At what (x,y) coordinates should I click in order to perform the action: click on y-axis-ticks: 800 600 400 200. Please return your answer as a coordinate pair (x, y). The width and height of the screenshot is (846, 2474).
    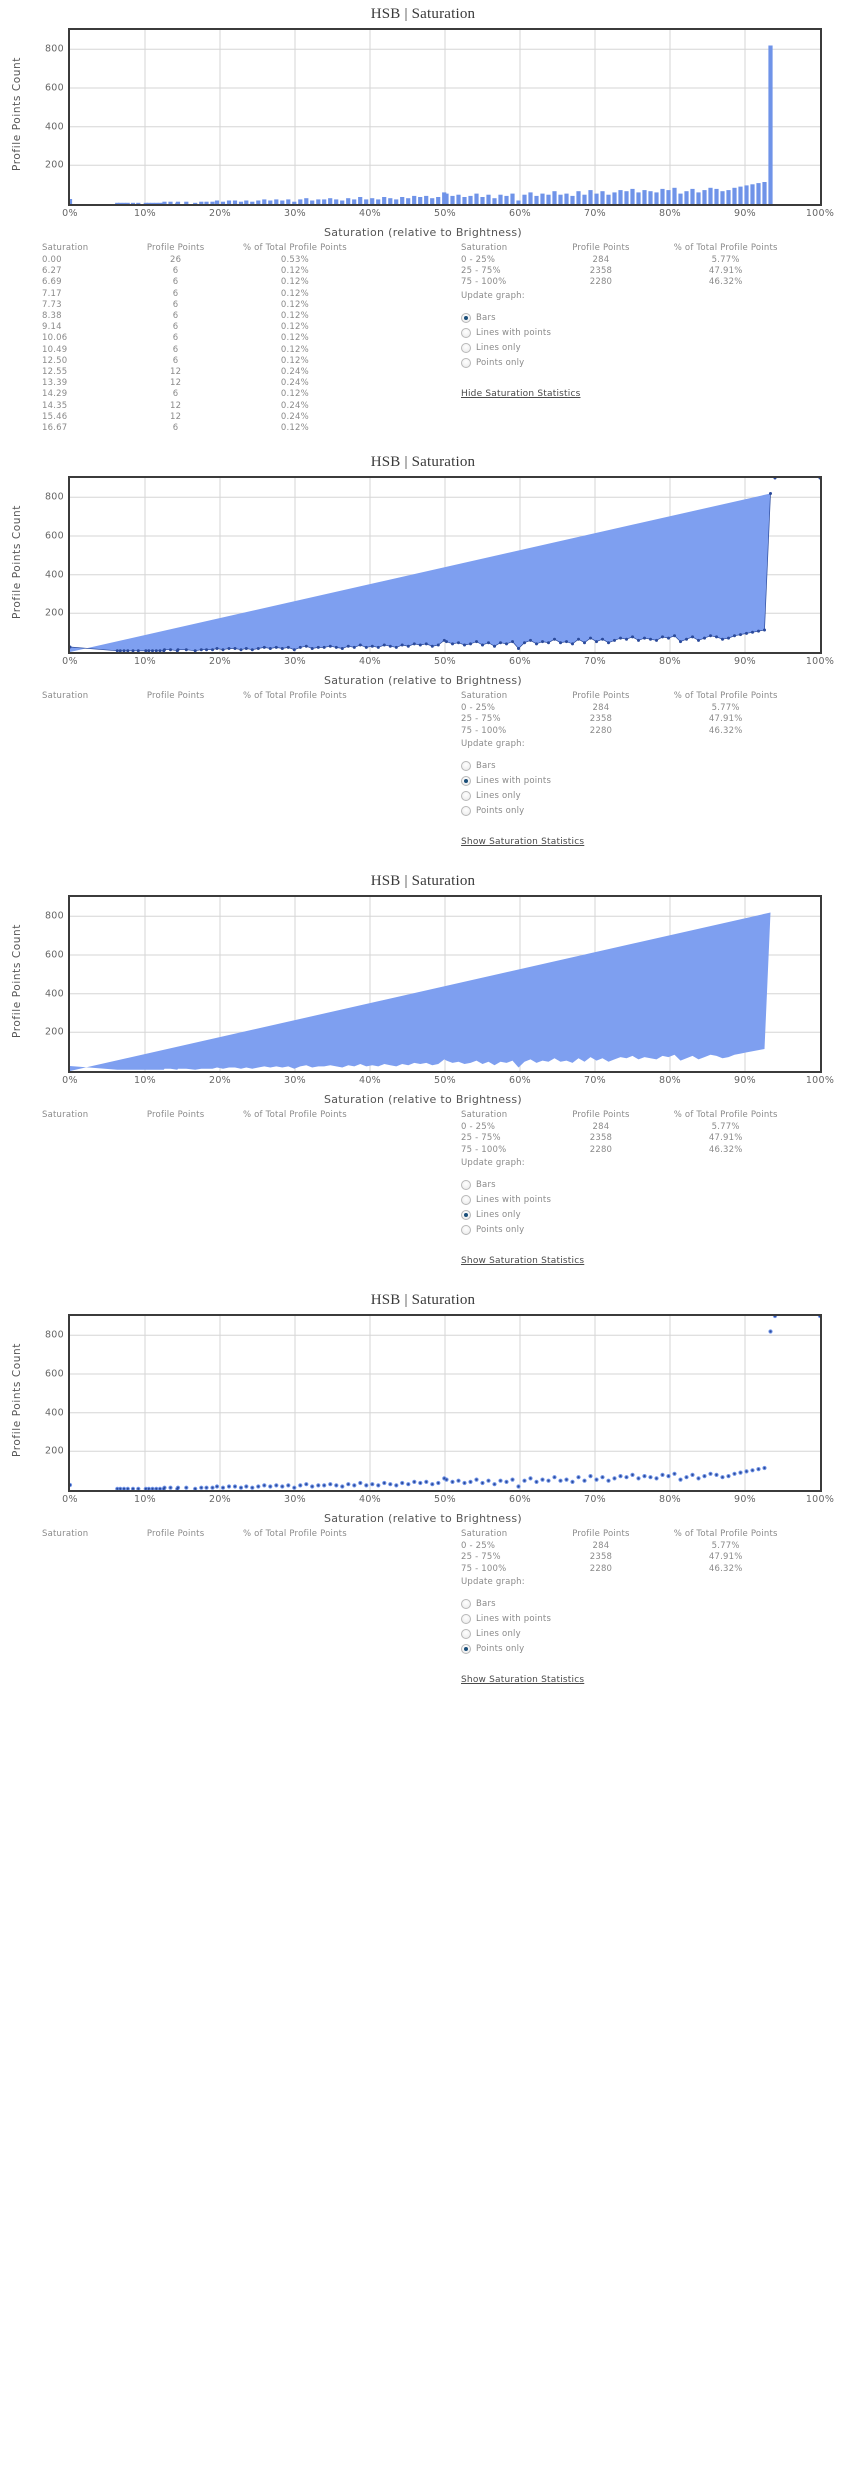
    Looking at the image, I should click on (42, 117).